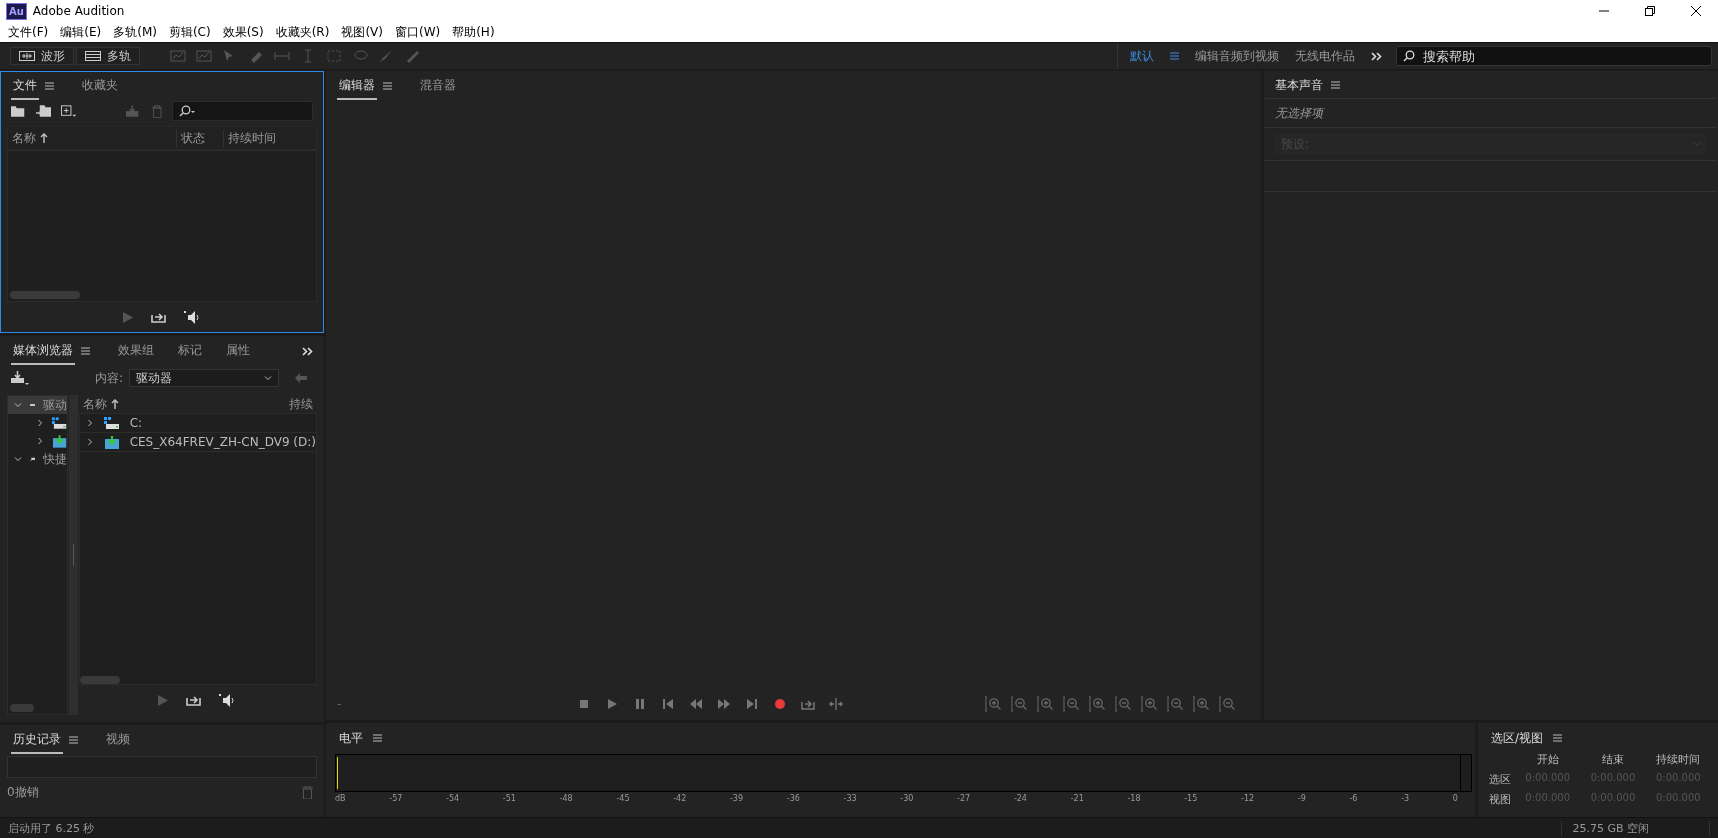  What do you see at coordinates (197, 423) in the screenshot?
I see `list-item: C:` at bounding box center [197, 423].